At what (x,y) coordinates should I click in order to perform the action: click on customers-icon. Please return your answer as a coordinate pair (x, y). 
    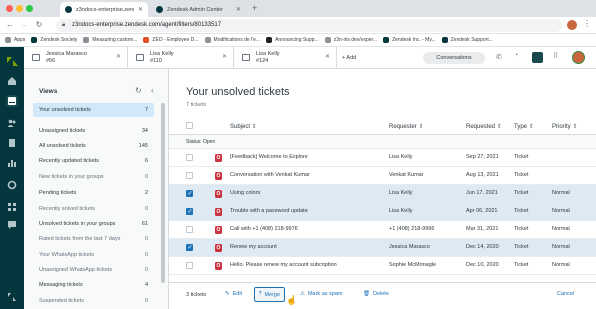
    Looking at the image, I should click on (12, 123).